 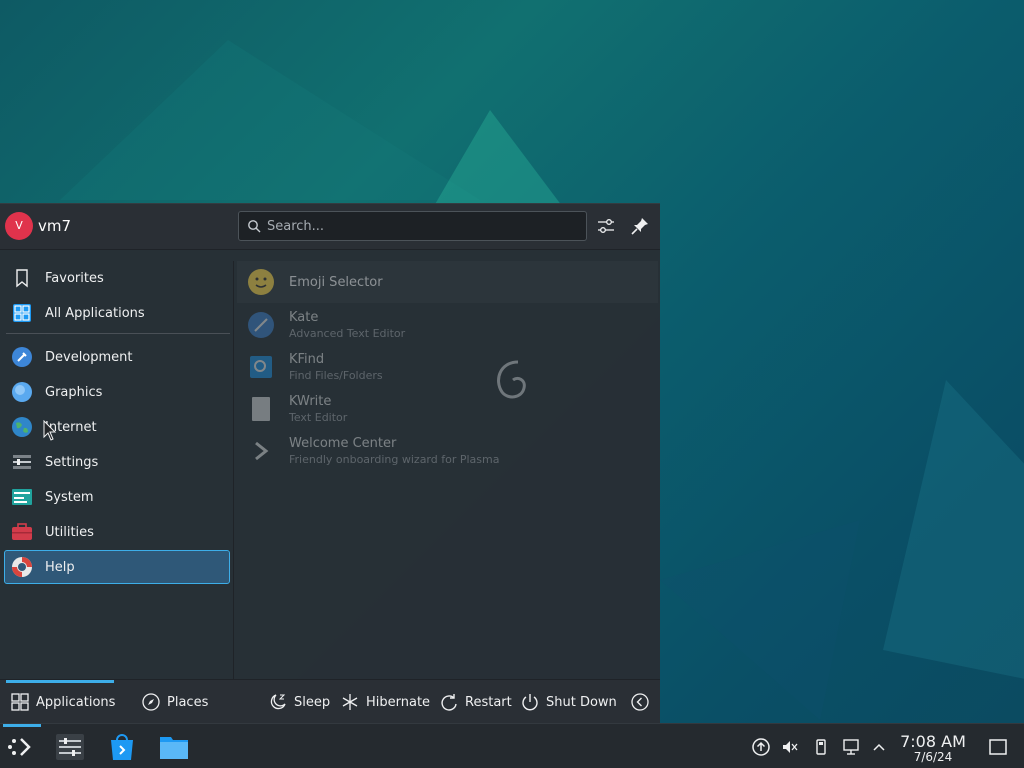 I want to click on app-name: KWrite, so click(x=310, y=401).